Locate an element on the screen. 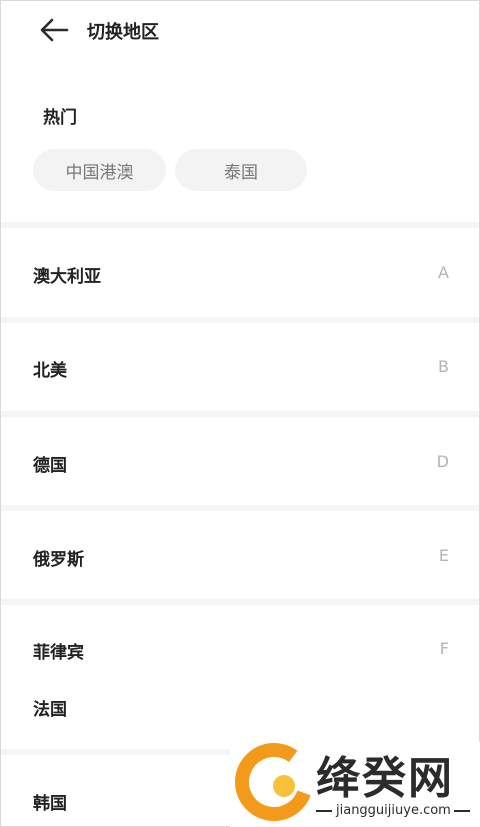  hot-section-title: 热门 is located at coordinates (60, 118).